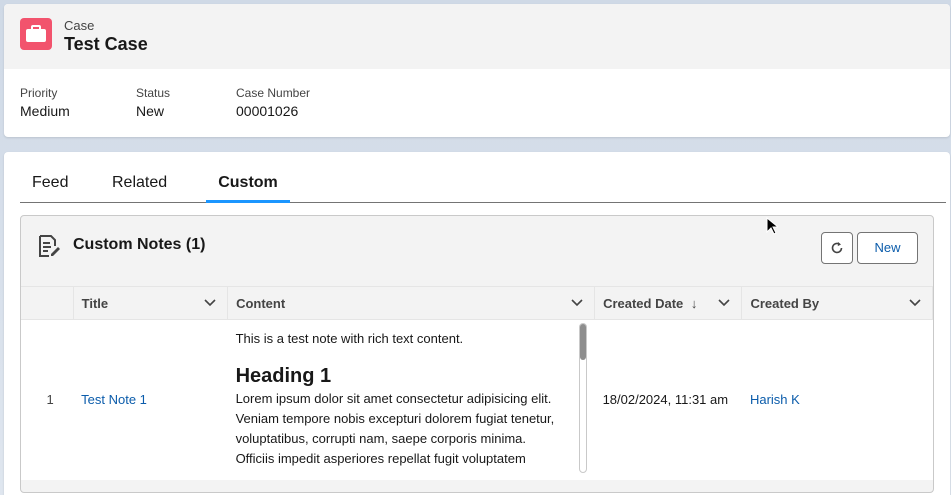 The width and height of the screenshot is (951, 495). Describe the element at coordinates (411, 303) in the screenshot. I see `column-header-content: Content` at that location.